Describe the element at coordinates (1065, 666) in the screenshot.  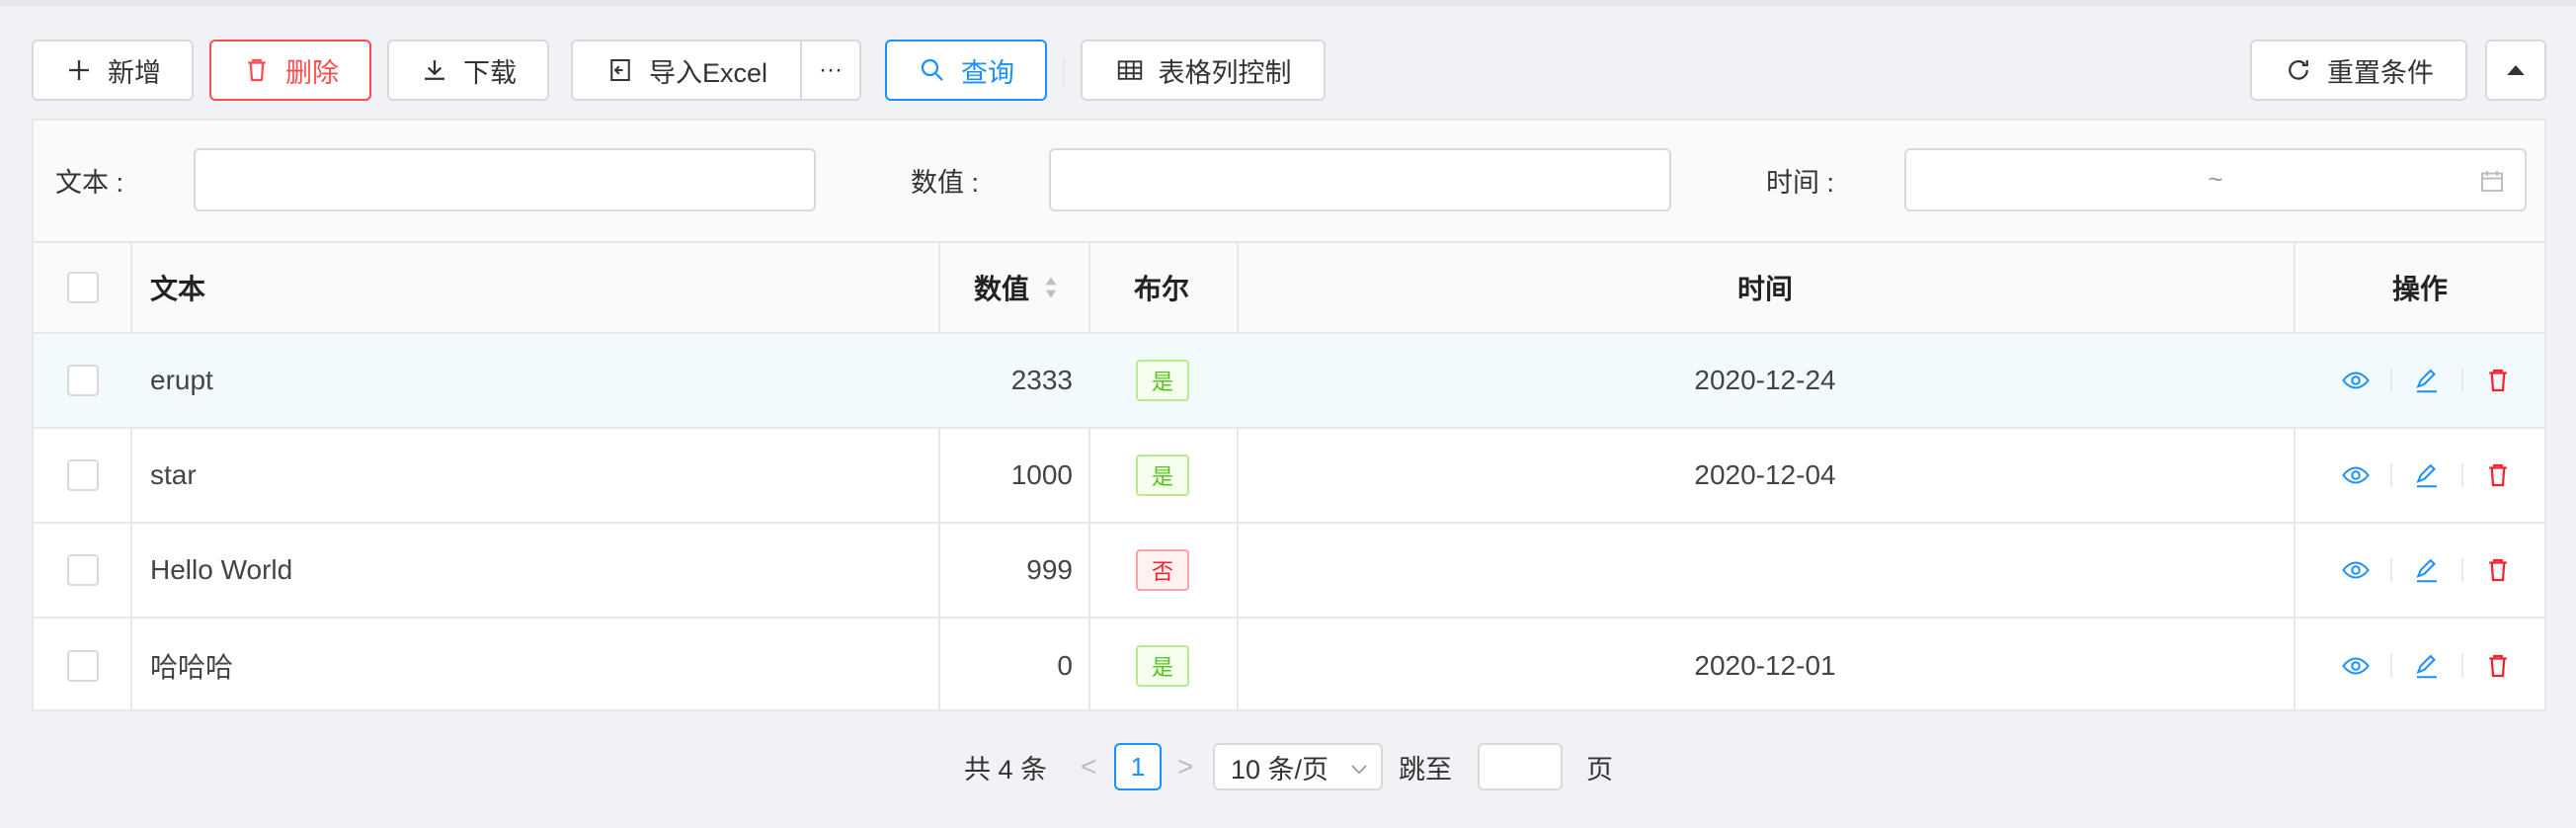
I see `cell-number: 0` at that location.